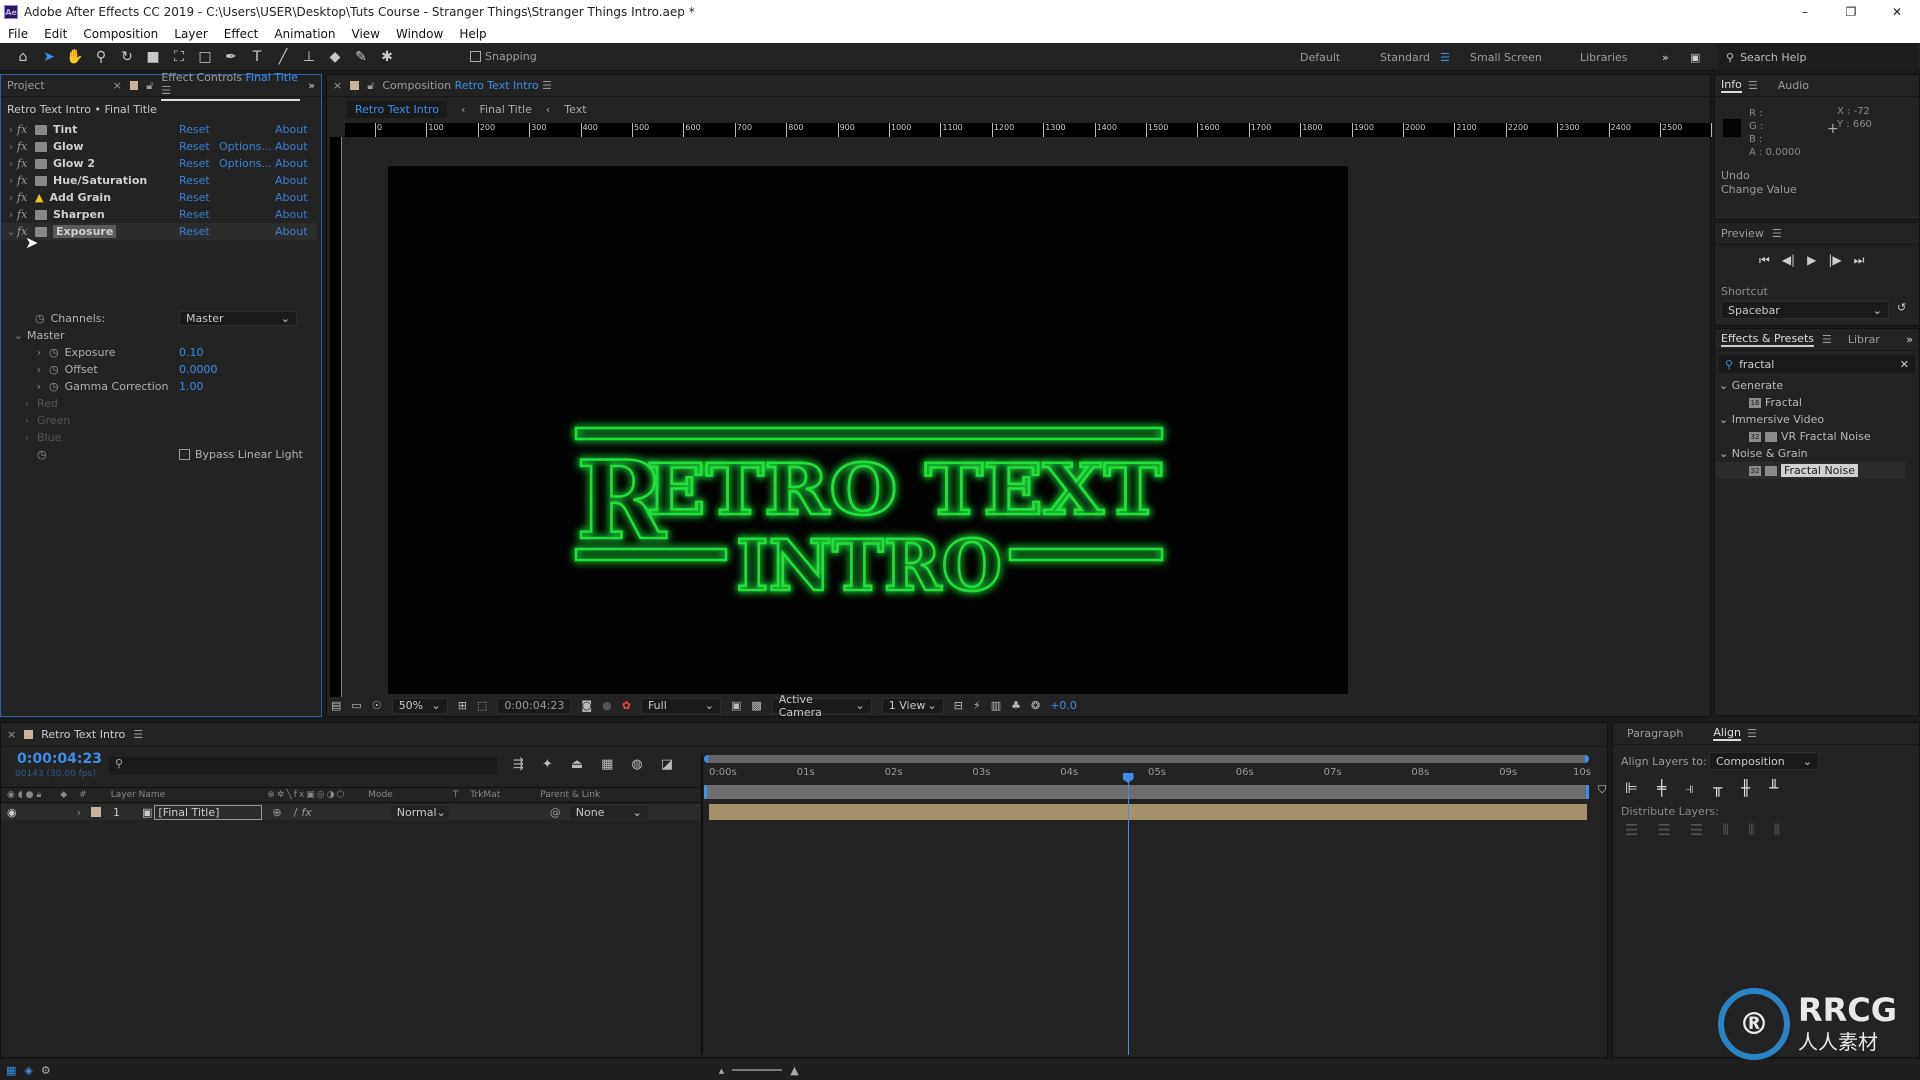 The height and width of the screenshot is (1080, 1920). Describe the element at coordinates (1810, 470) in the screenshot. I see `effects-item: 32 Fractal Noise` at that location.